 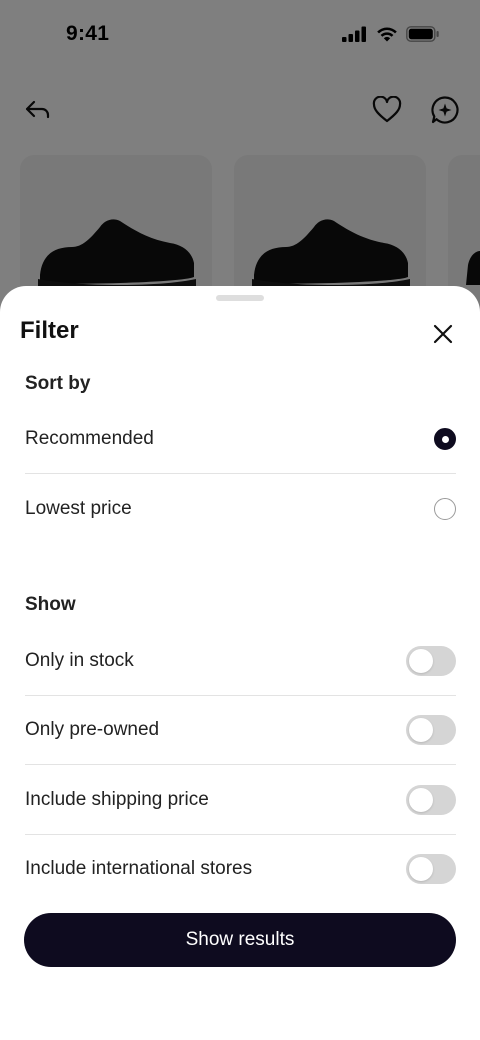 What do you see at coordinates (58, 383) in the screenshot?
I see `sort-section-title: Sort by` at bounding box center [58, 383].